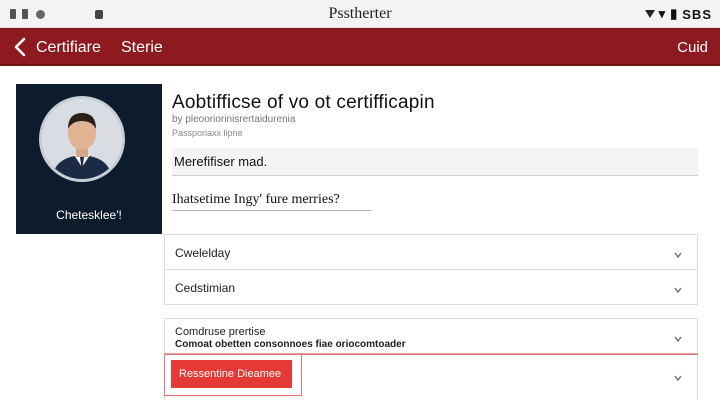 The width and height of the screenshot is (720, 400). Describe the element at coordinates (692, 47) in the screenshot. I see `app-bar-action: Cuid` at that location.